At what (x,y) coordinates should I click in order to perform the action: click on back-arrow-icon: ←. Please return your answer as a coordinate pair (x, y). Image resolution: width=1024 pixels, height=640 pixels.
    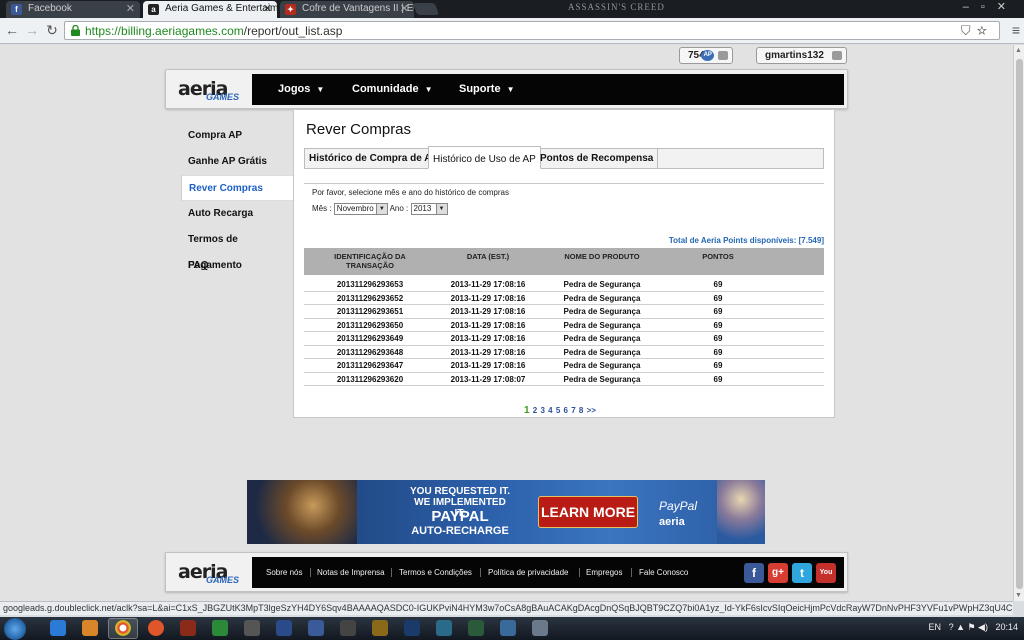
    Looking at the image, I should click on (12, 30).